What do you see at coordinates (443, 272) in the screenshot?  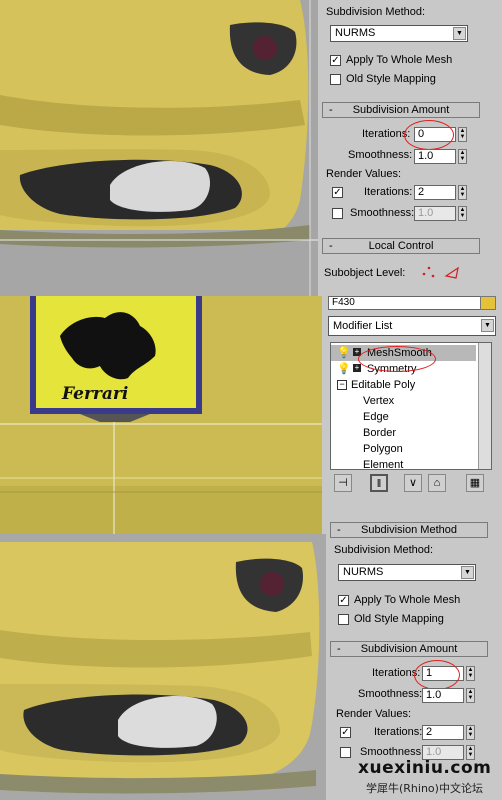 I see `subobject-level-icons` at bounding box center [443, 272].